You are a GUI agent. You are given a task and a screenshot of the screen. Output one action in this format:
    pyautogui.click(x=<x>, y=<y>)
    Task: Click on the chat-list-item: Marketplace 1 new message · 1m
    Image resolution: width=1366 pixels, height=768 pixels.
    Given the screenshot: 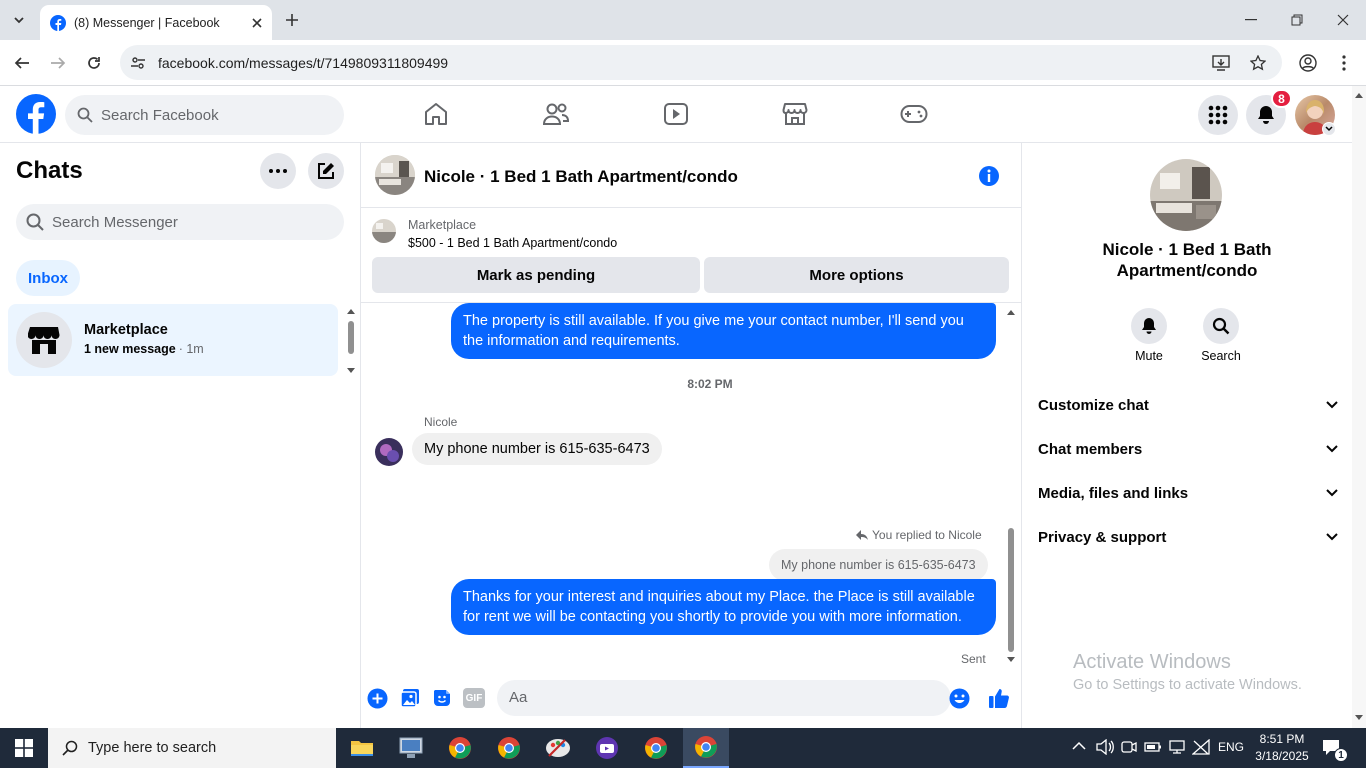 What is the action you would take?
    pyautogui.click(x=173, y=340)
    